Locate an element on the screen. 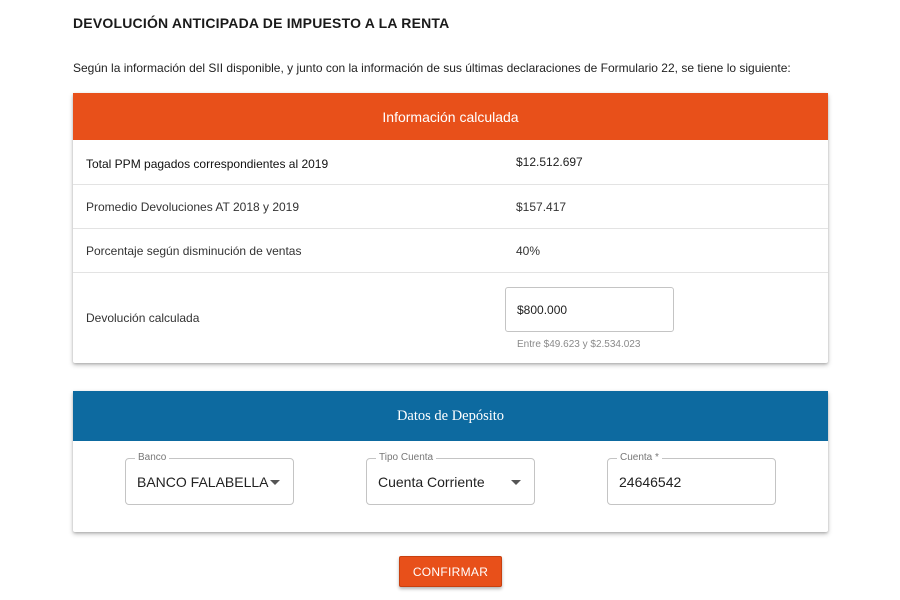 Image resolution: width=900 pixels, height=600 pixels. info-row-value: 40% is located at coordinates (528, 251).